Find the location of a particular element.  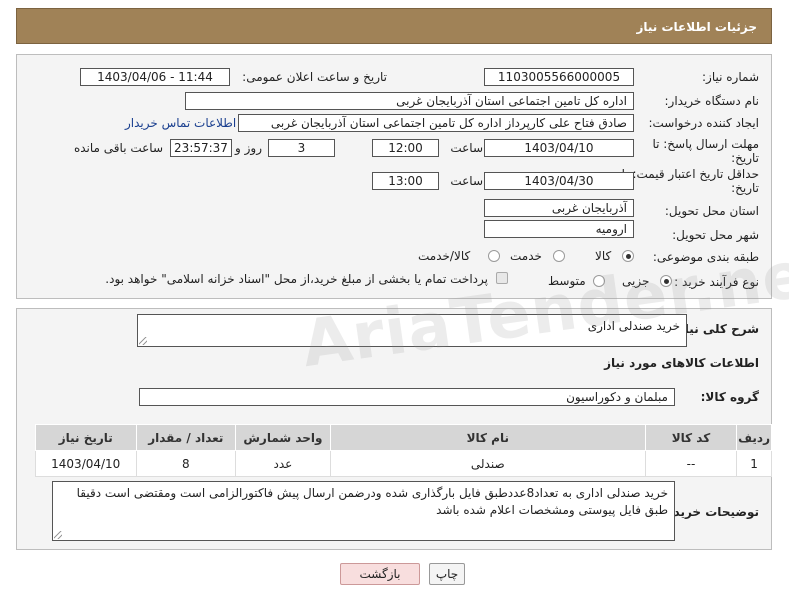

table-row: 1 -- صندلی عدد 8 1403/04/10 is located at coordinates (403, 463).